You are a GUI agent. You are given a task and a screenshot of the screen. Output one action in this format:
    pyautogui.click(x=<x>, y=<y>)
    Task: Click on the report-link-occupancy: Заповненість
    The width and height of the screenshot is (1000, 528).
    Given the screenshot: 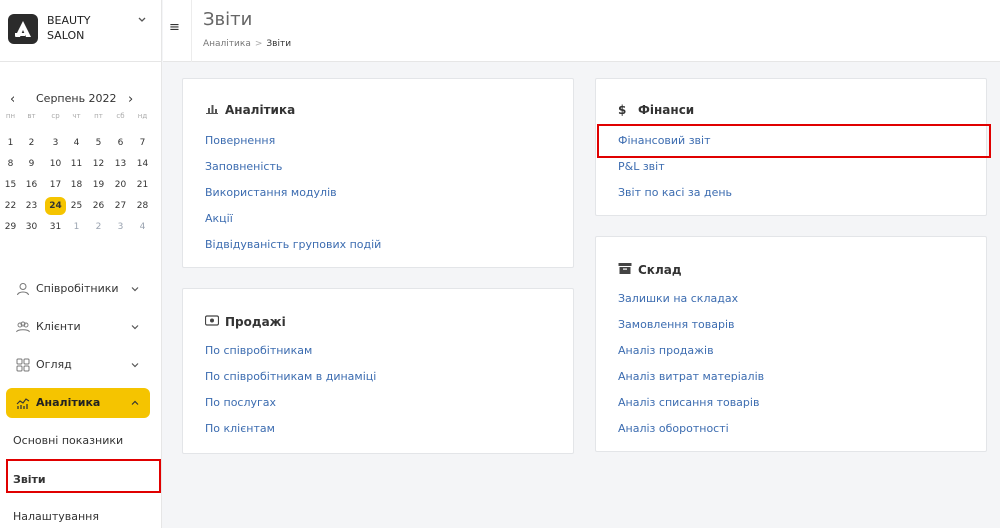 What is the action you would take?
    pyautogui.click(x=243, y=166)
    